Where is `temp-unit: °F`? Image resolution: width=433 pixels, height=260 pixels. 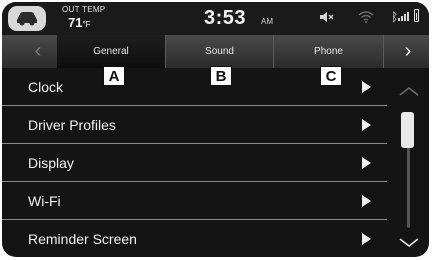 temp-unit: °F is located at coordinates (86, 24).